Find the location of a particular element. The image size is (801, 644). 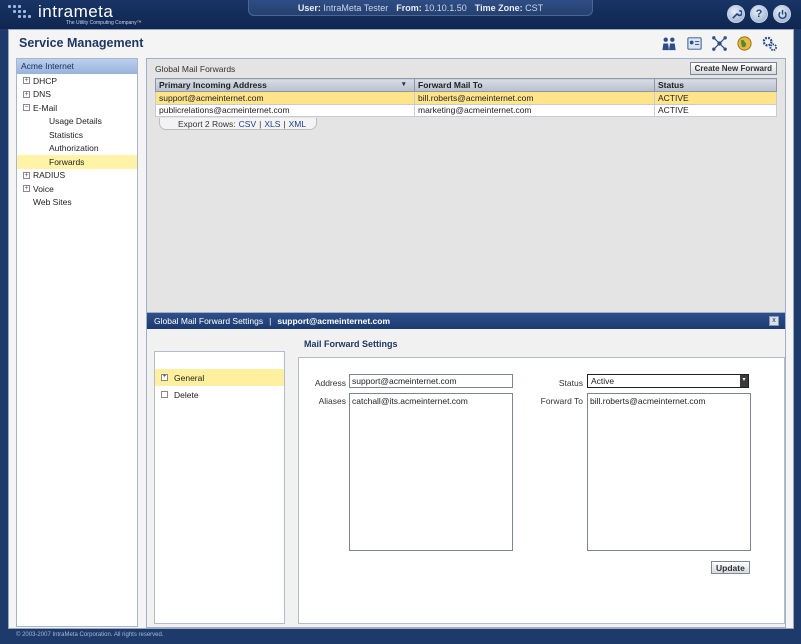

collapse-icon: − is located at coordinates (26, 108).